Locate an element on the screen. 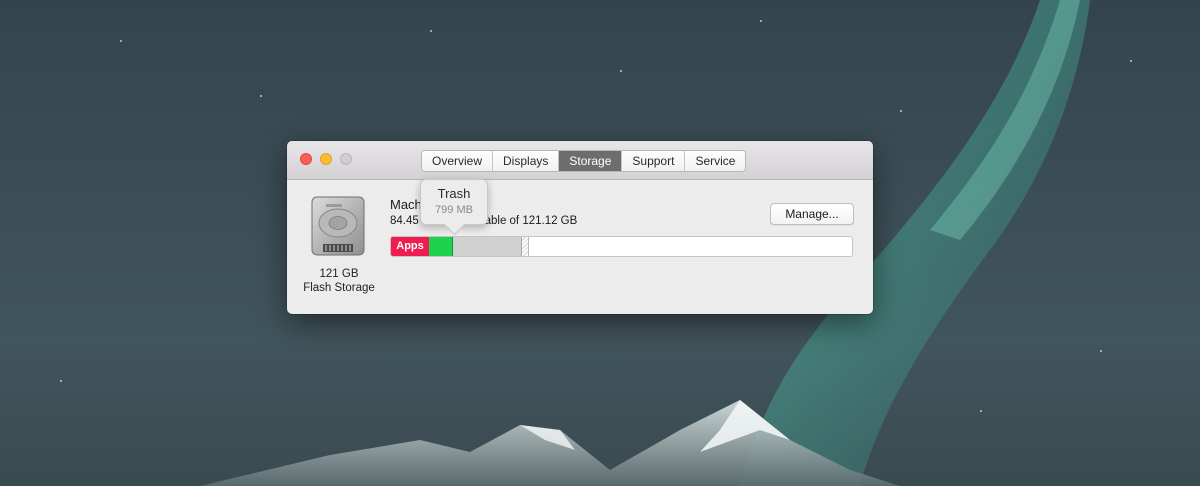 This screenshot has width=1200, height=486. segment-apps: Apps is located at coordinates (410, 246).